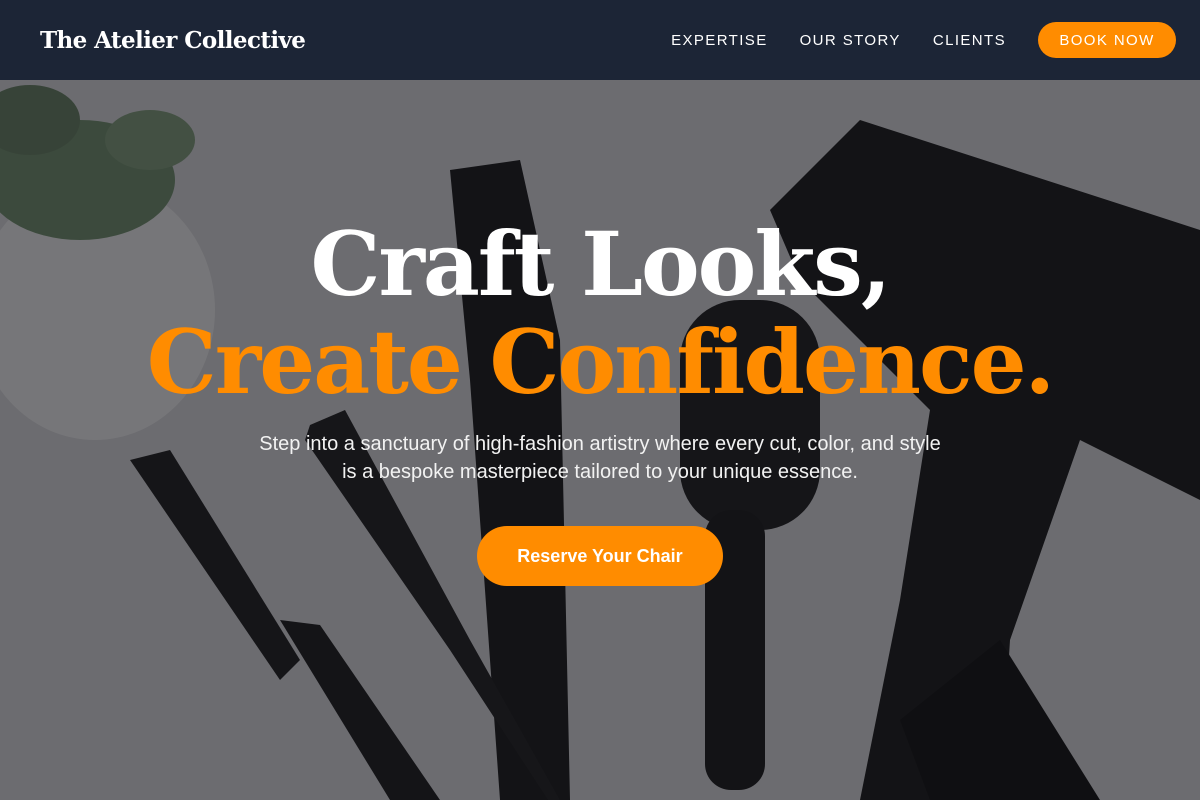 This screenshot has height=800, width=1200. Describe the element at coordinates (600, 362) in the screenshot. I see `hero-headline-line-2: Create Confidence.` at that location.